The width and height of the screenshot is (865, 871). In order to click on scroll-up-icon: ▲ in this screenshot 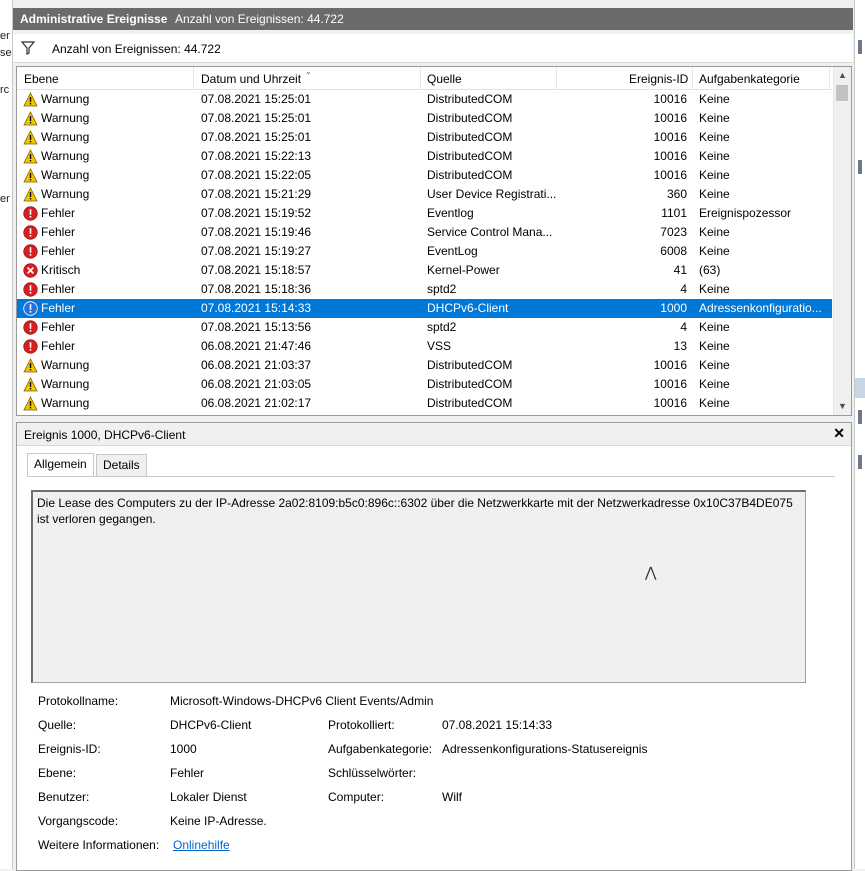, I will do `click(842, 75)`.